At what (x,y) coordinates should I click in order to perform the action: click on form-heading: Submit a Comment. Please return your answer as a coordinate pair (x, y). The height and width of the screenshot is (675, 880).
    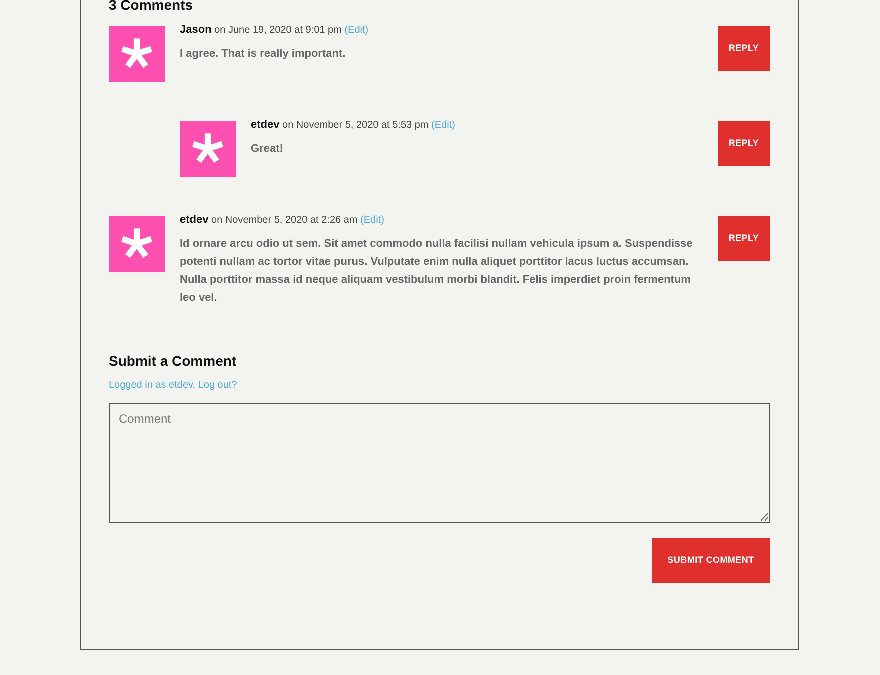
    Looking at the image, I should click on (173, 361).